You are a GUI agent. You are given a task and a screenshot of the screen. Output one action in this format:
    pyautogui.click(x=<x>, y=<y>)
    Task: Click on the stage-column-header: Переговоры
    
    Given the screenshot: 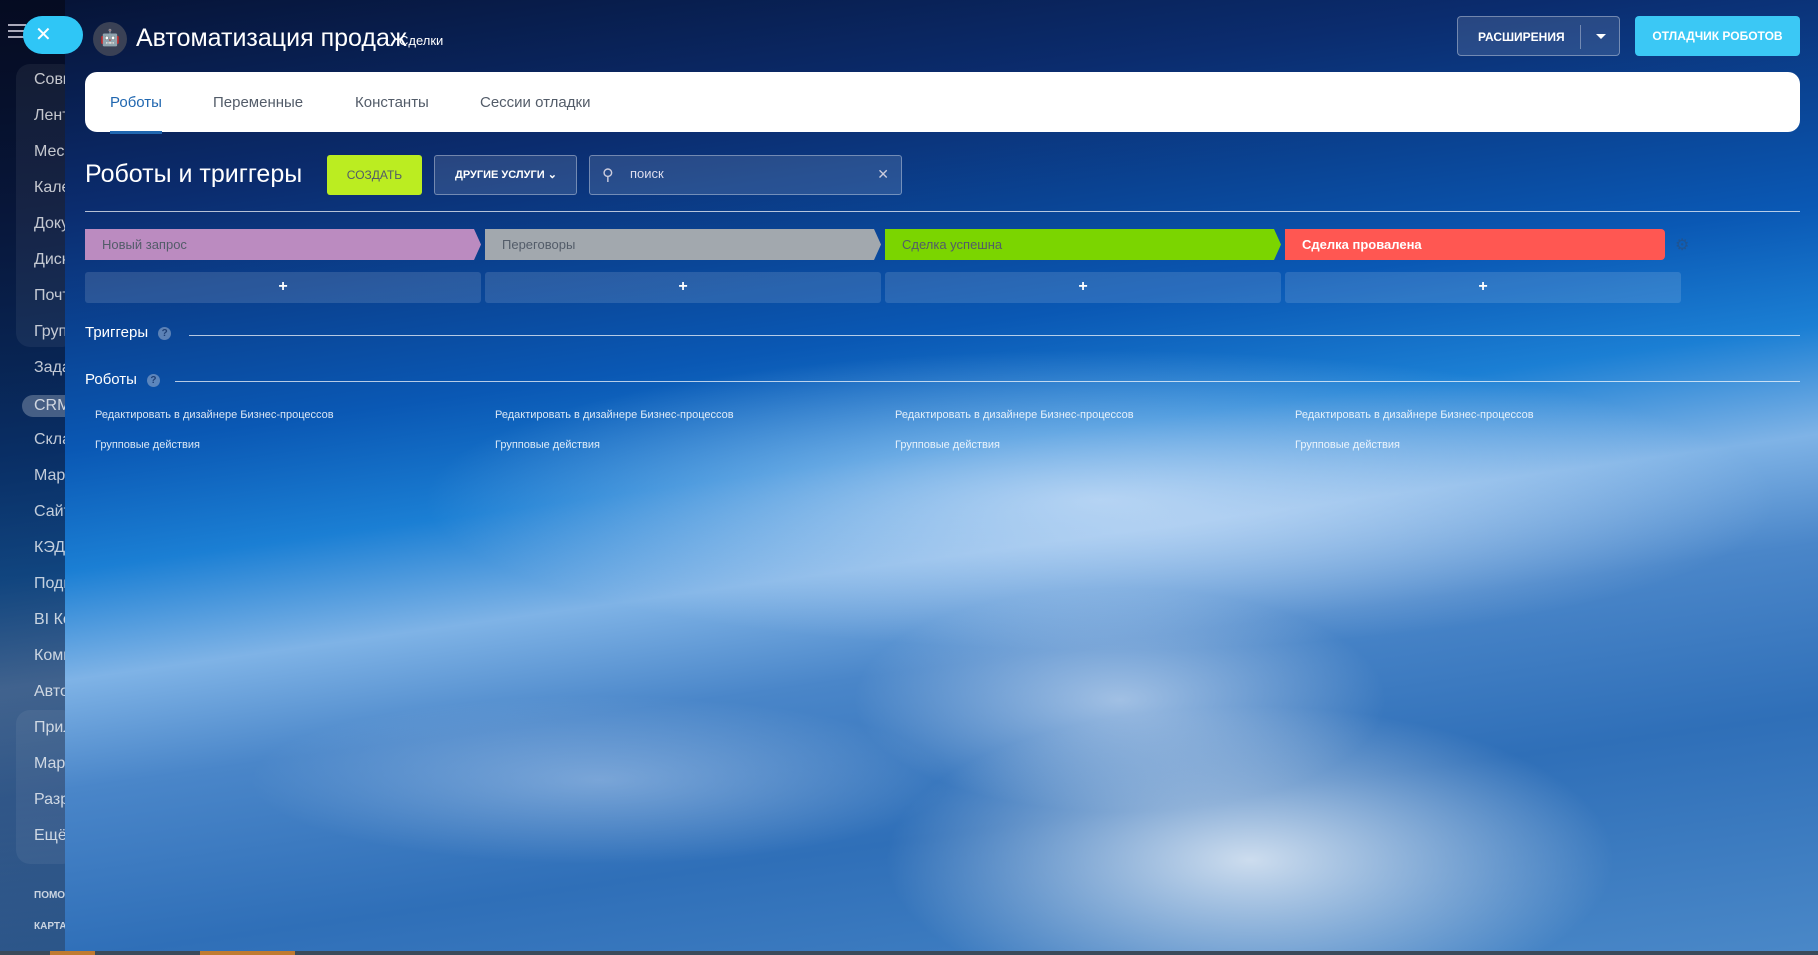 What is the action you would take?
    pyautogui.click(x=683, y=244)
    